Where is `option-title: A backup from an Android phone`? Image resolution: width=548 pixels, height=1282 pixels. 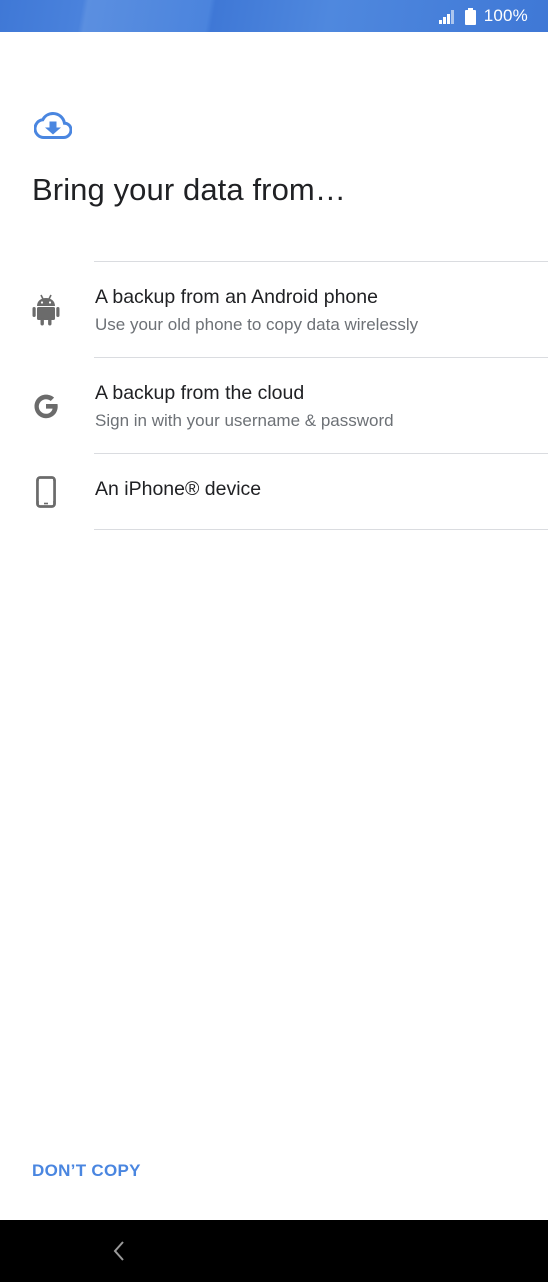
option-title: A backup from an Android phone is located at coordinates (236, 297).